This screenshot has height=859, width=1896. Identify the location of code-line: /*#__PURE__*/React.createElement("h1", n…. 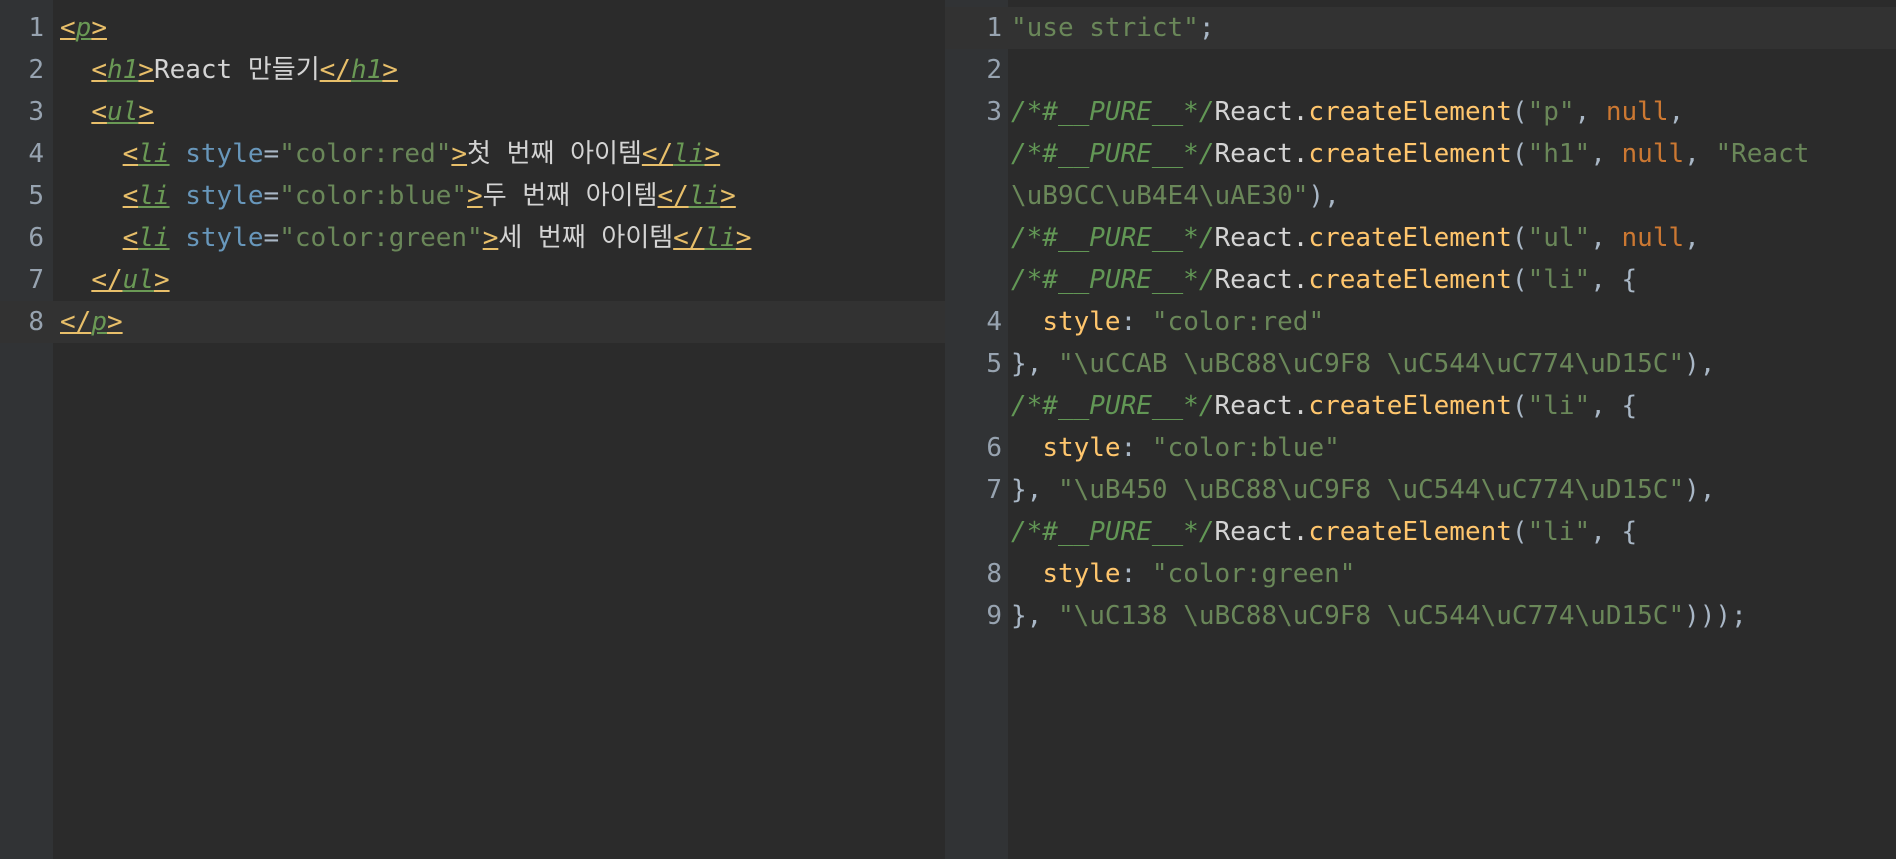
(1420, 154).